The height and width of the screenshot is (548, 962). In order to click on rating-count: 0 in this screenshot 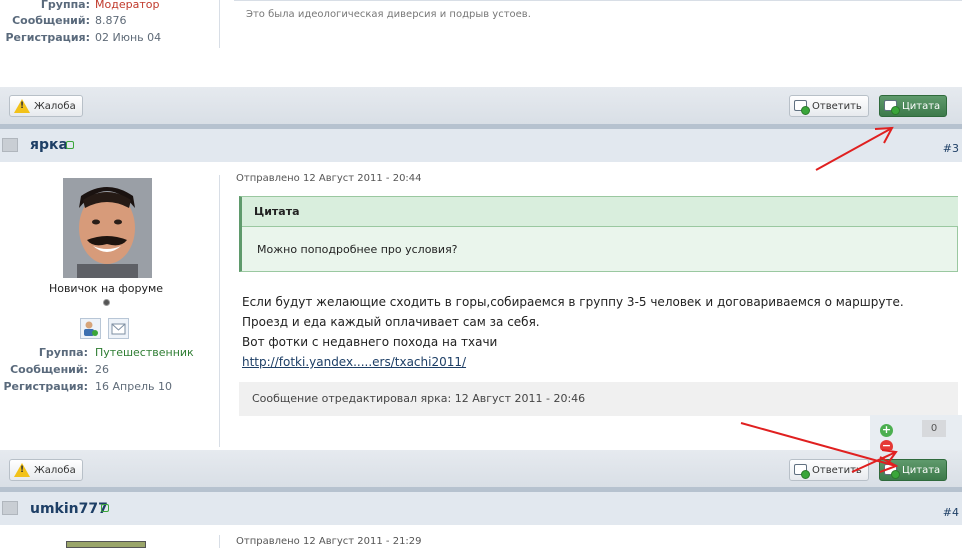, I will do `click(934, 428)`.